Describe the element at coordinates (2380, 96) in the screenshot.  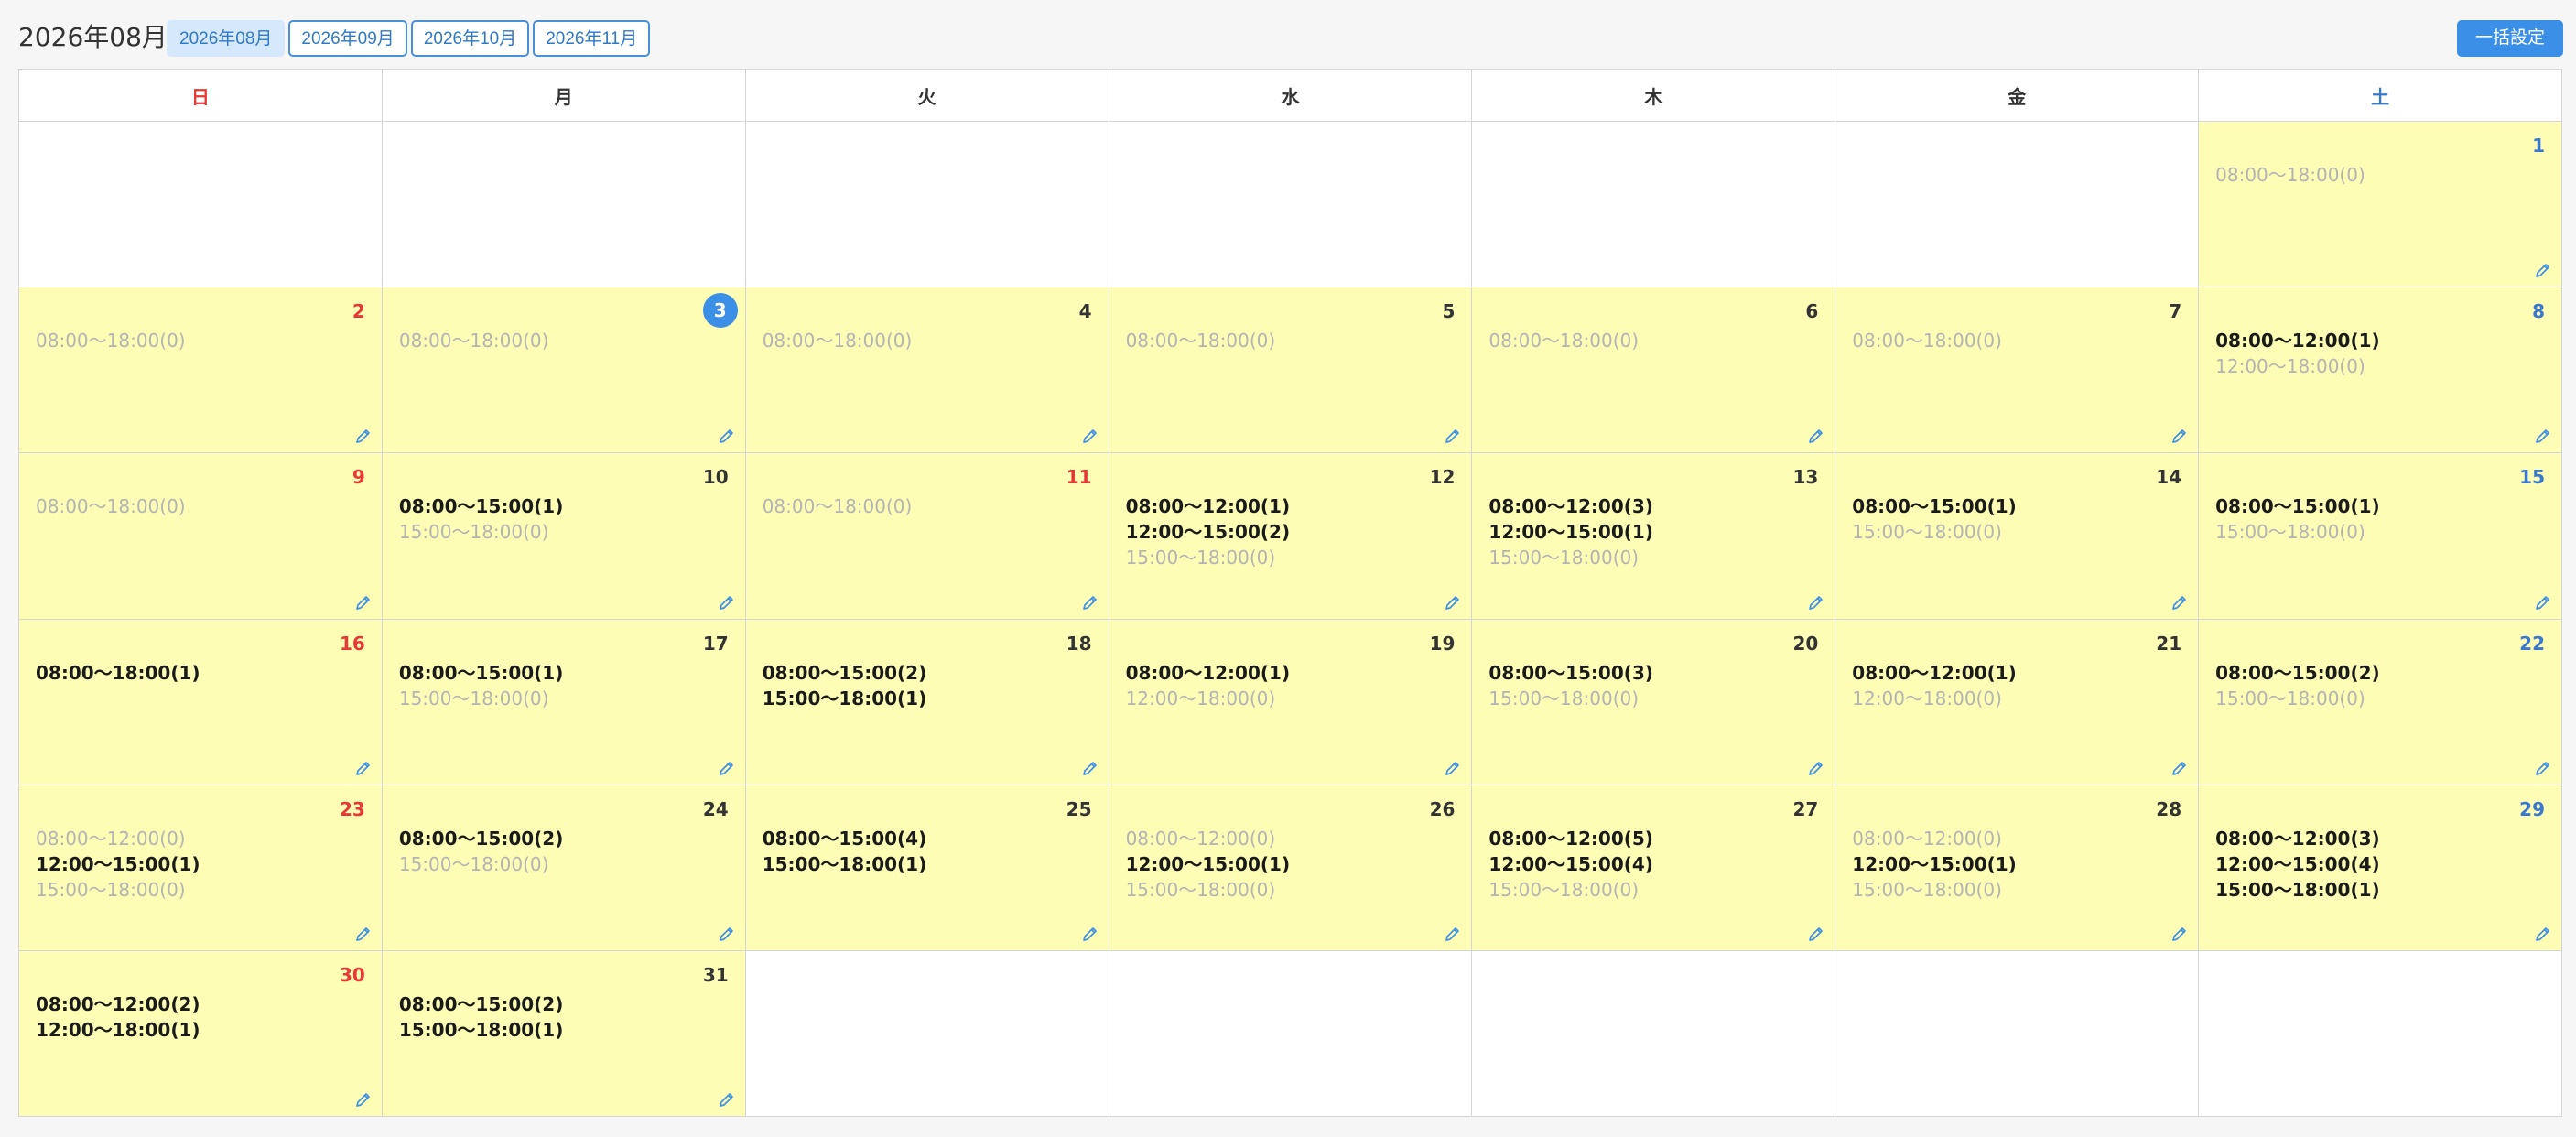
I see `weekday-header-sat: 土` at that location.